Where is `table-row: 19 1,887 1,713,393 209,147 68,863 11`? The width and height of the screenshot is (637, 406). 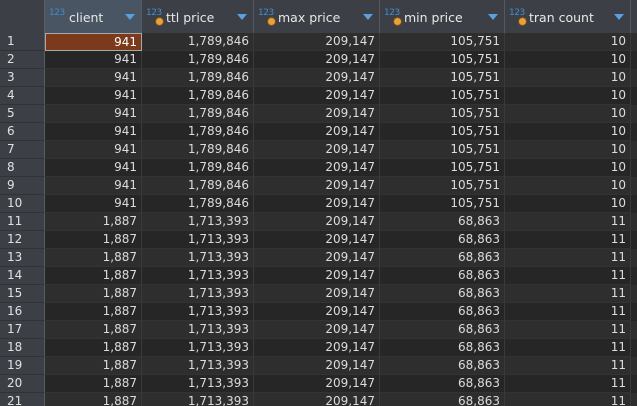 table-row: 19 1,887 1,713,393 209,147 68,863 11 is located at coordinates (318, 366).